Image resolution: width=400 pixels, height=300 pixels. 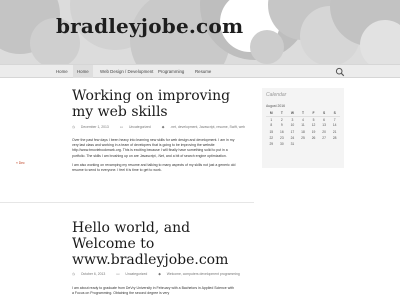 I want to click on search-icon, so click(x=340, y=72).